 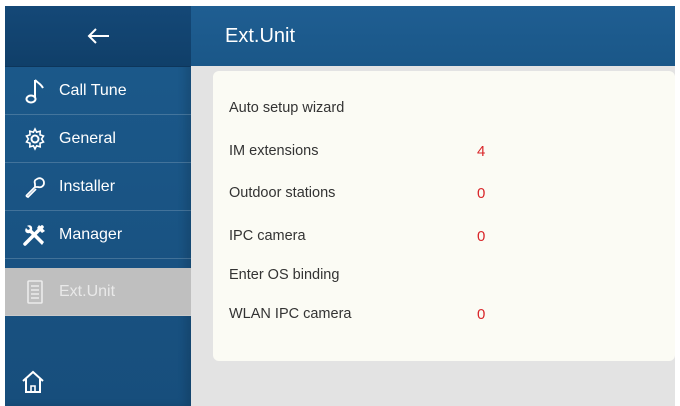 I want to click on back-button, so click(x=98, y=36).